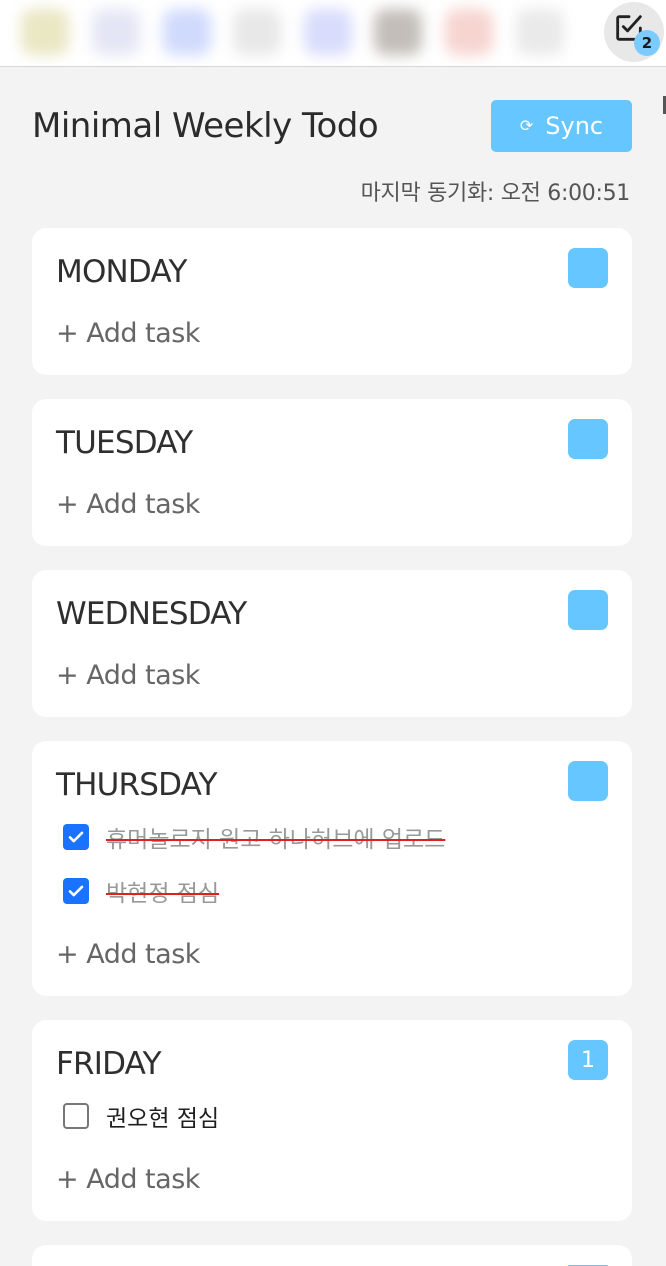 The width and height of the screenshot is (666, 1266). Describe the element at coordinates (588, 1060) in the screenshot. I see `task-count-badge: 1` at that location.